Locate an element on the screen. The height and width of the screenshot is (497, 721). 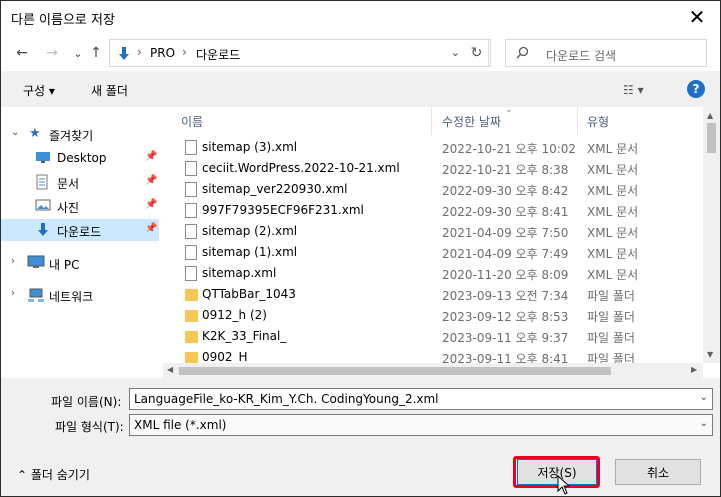
pictures-icon is located at coordinates (43, 206).